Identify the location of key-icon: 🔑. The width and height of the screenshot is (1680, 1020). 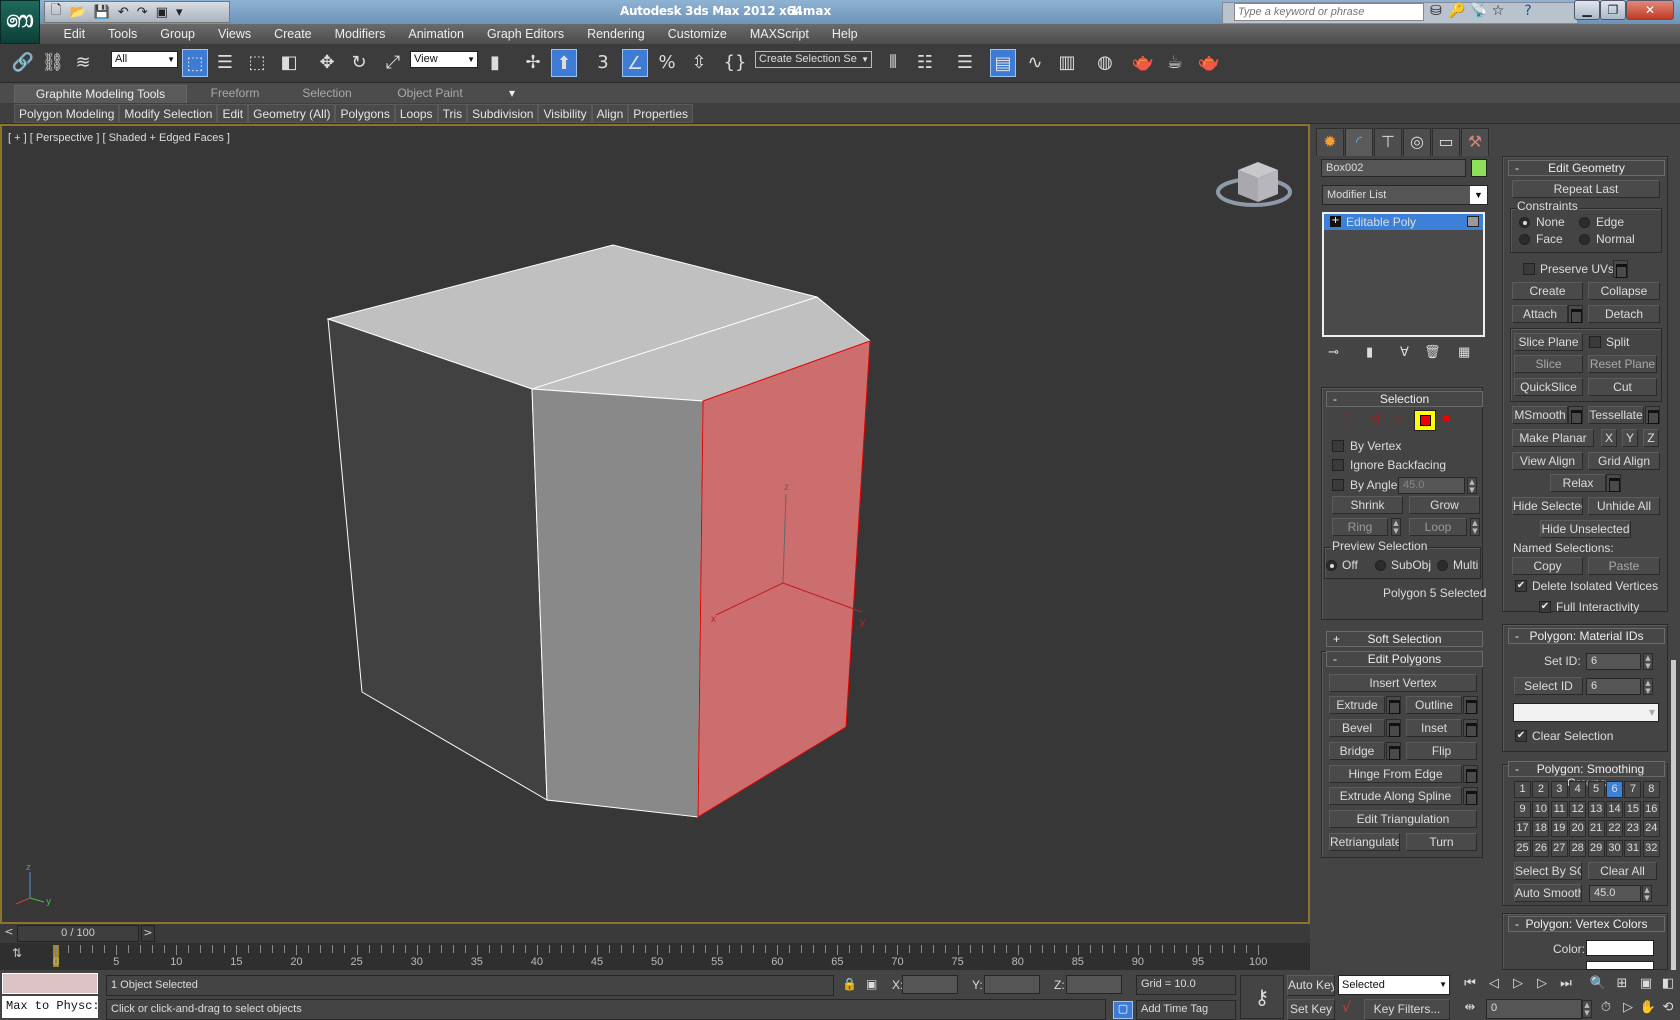
(1456, 12).